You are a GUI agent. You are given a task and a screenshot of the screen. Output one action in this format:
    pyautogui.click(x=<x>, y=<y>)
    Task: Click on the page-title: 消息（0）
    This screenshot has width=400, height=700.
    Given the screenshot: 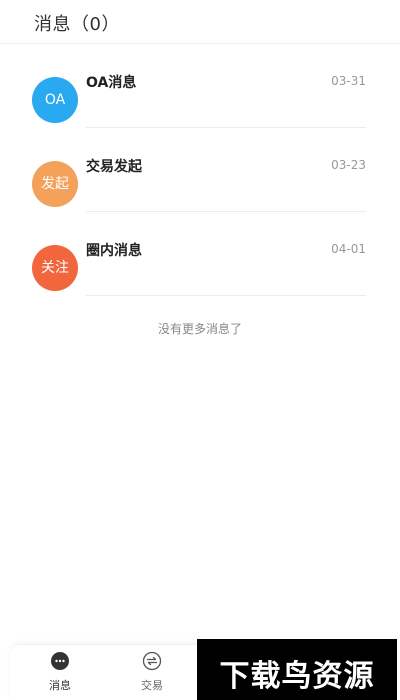 What is the action you would take?
    pyautogui.click(x=77, y=24)
    